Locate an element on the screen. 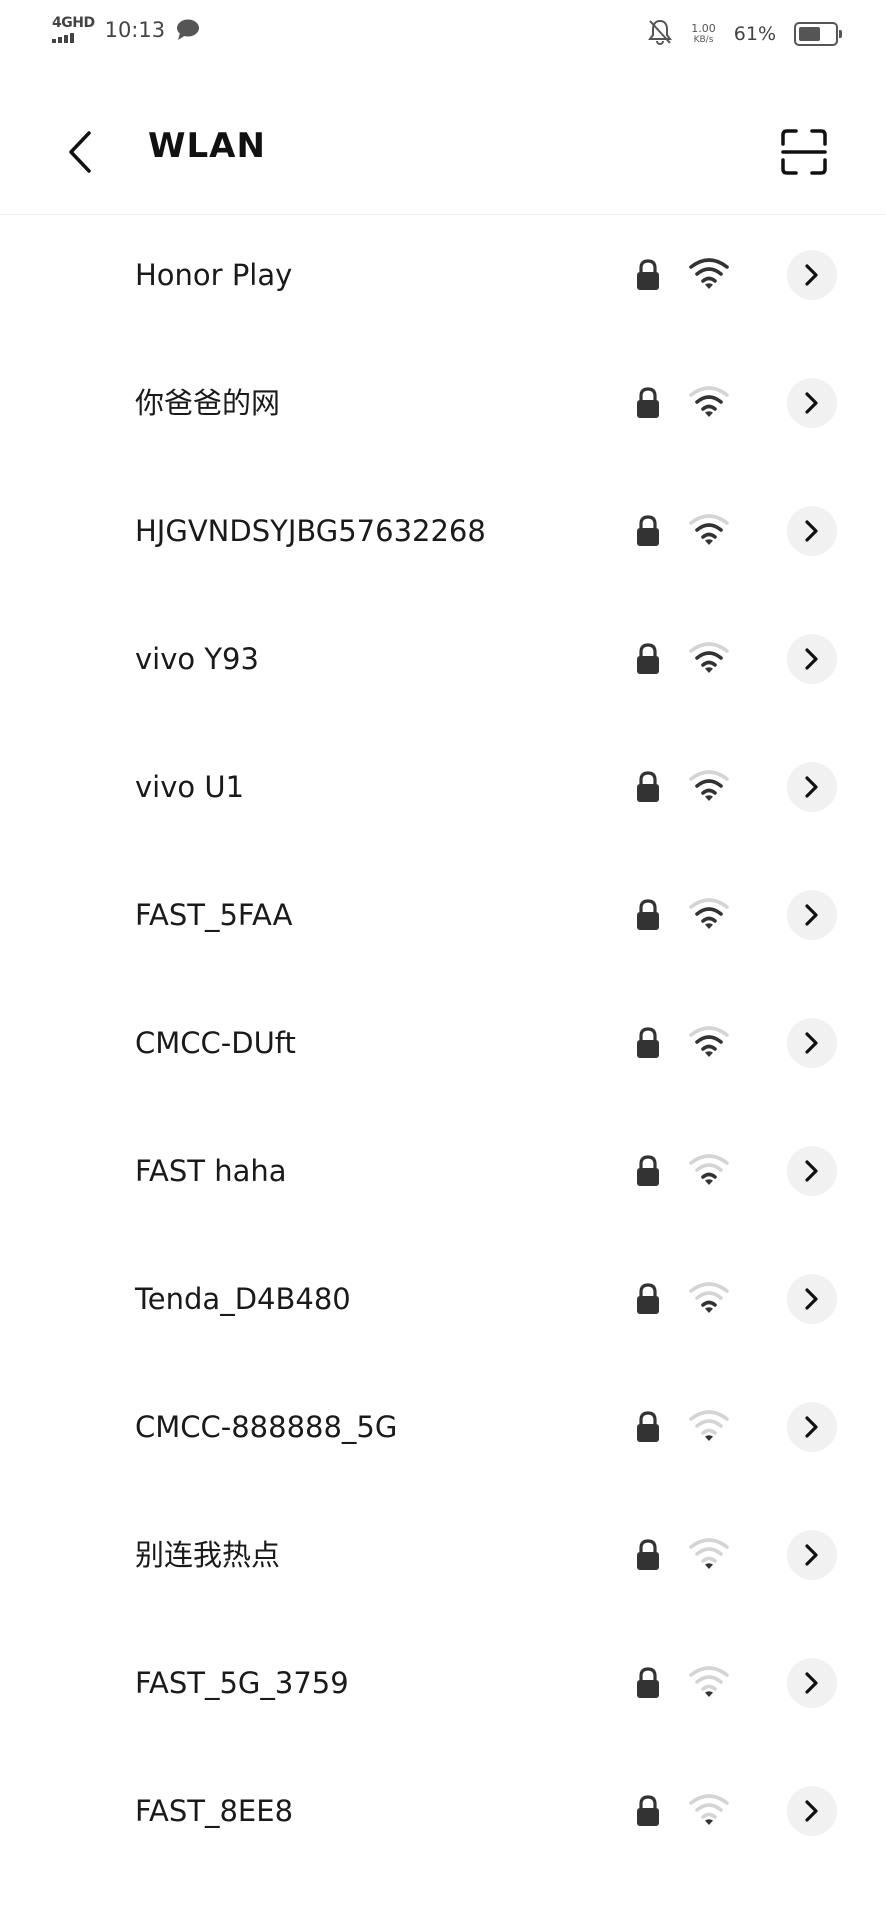 The height and width of the screenshot is (1920, 886). battery-level-fill is located at coordinates (809, 34).